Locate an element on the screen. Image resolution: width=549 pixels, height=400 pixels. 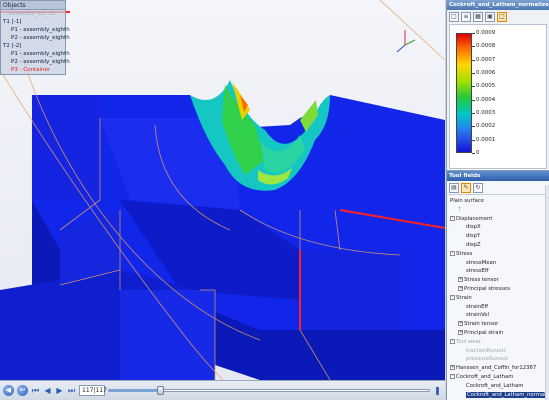
tree-item: - Tool wear is located at coordinates (498, 342).